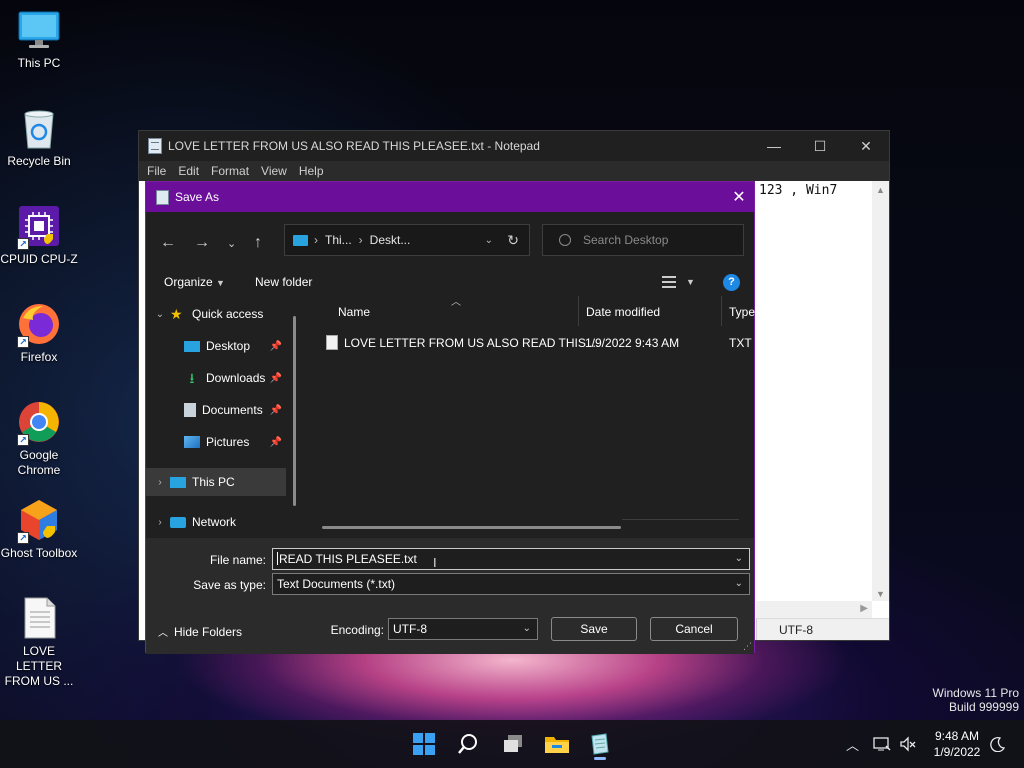  I want to click on desktop-icon-ghost-toolbox: ↗ Ghost Toolbox, so click(39, 529).